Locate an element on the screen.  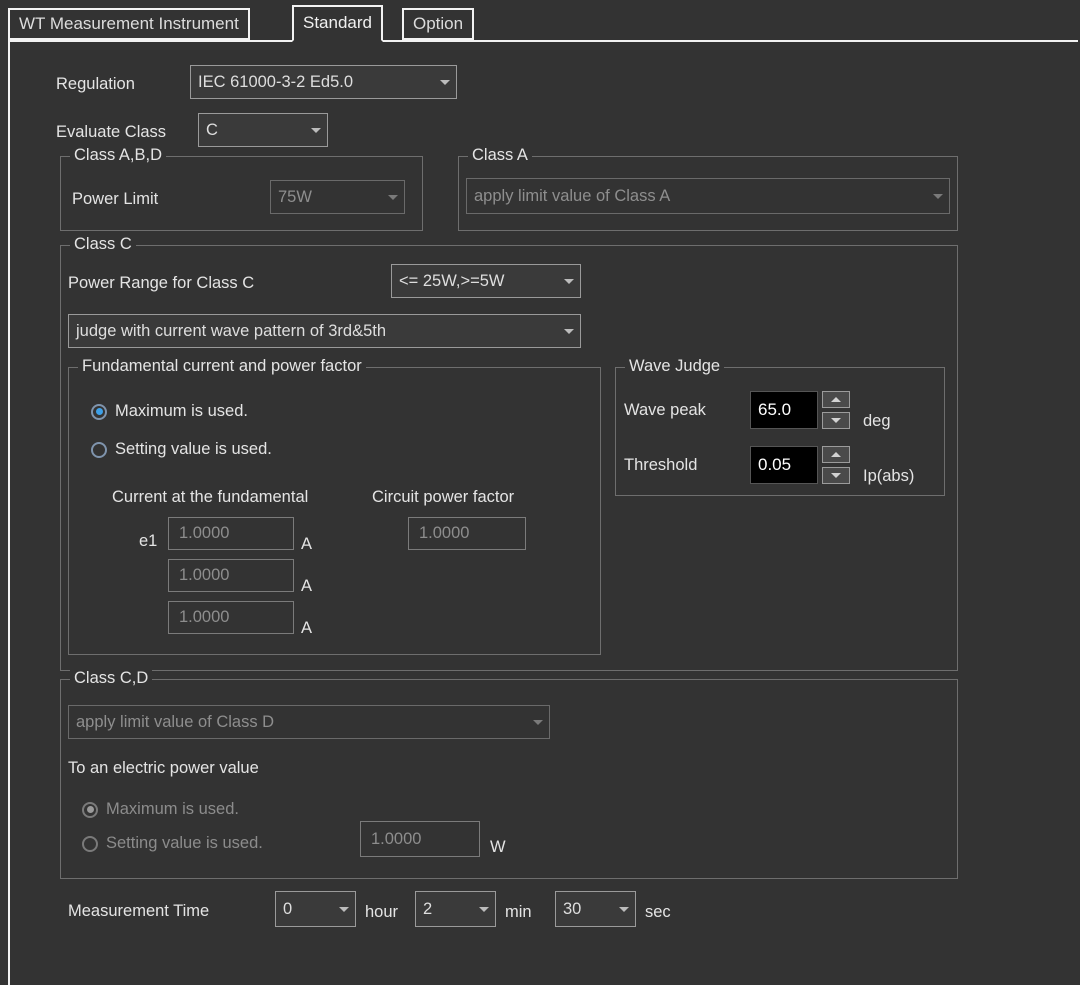
class-cd-radio-setting: Setting value is used. is located at coordinates (172, 843).